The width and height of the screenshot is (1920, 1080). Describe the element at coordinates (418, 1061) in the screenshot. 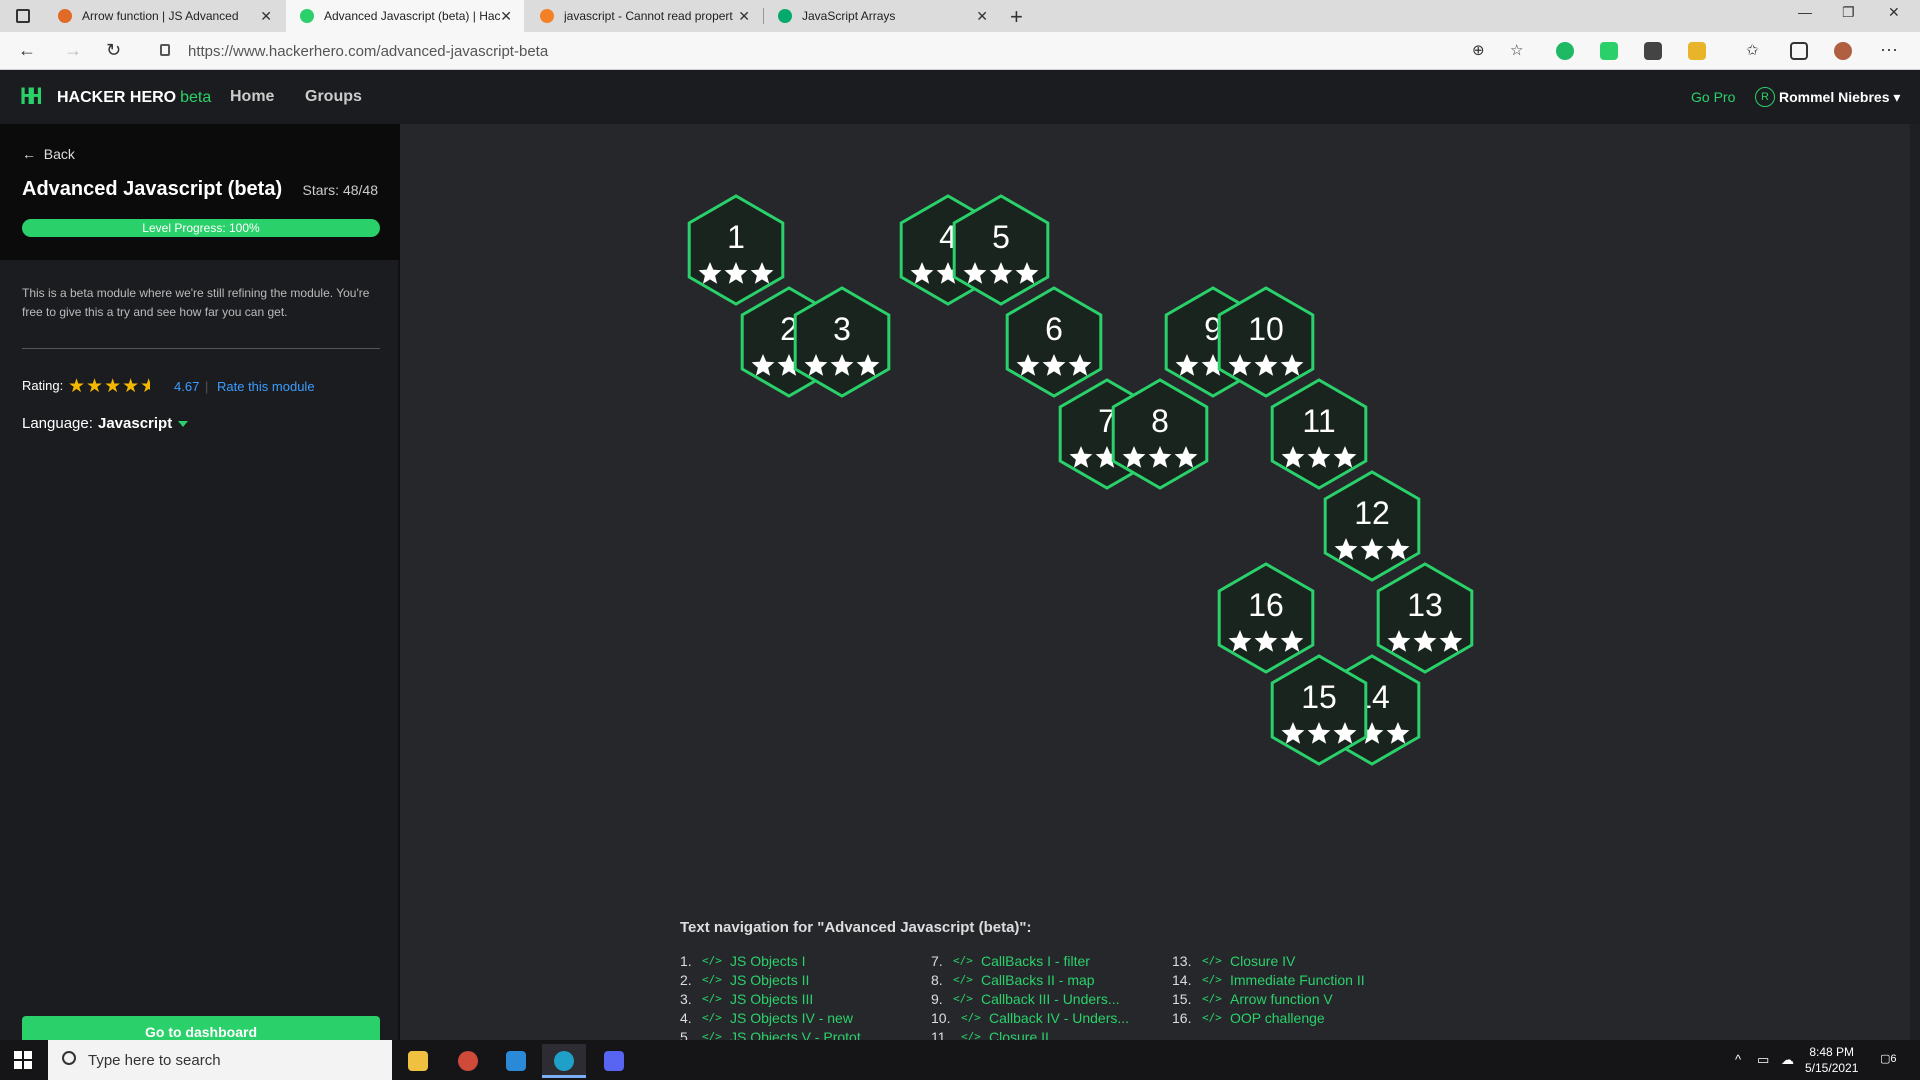

I see `file-explorer-app` at that location.